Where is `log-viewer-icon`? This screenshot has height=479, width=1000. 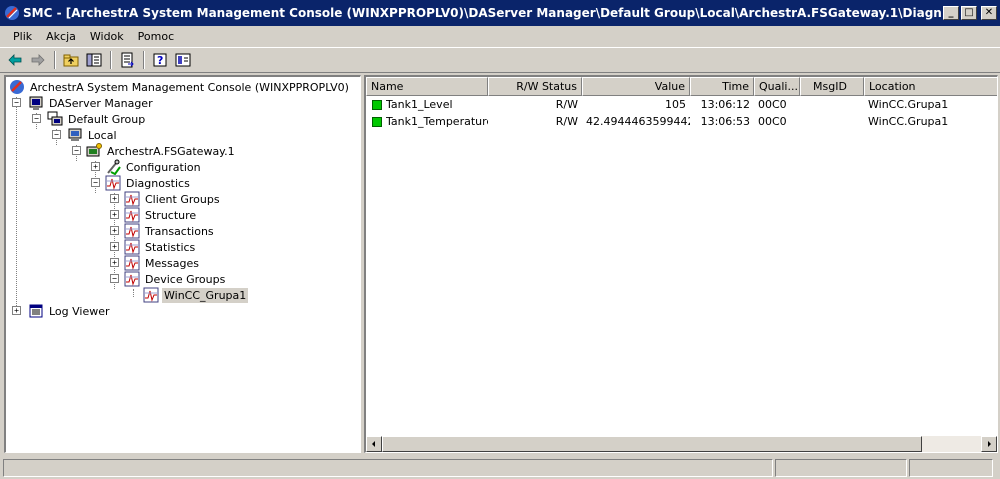 log-viewer-icon is located at coordinates (36, 311).